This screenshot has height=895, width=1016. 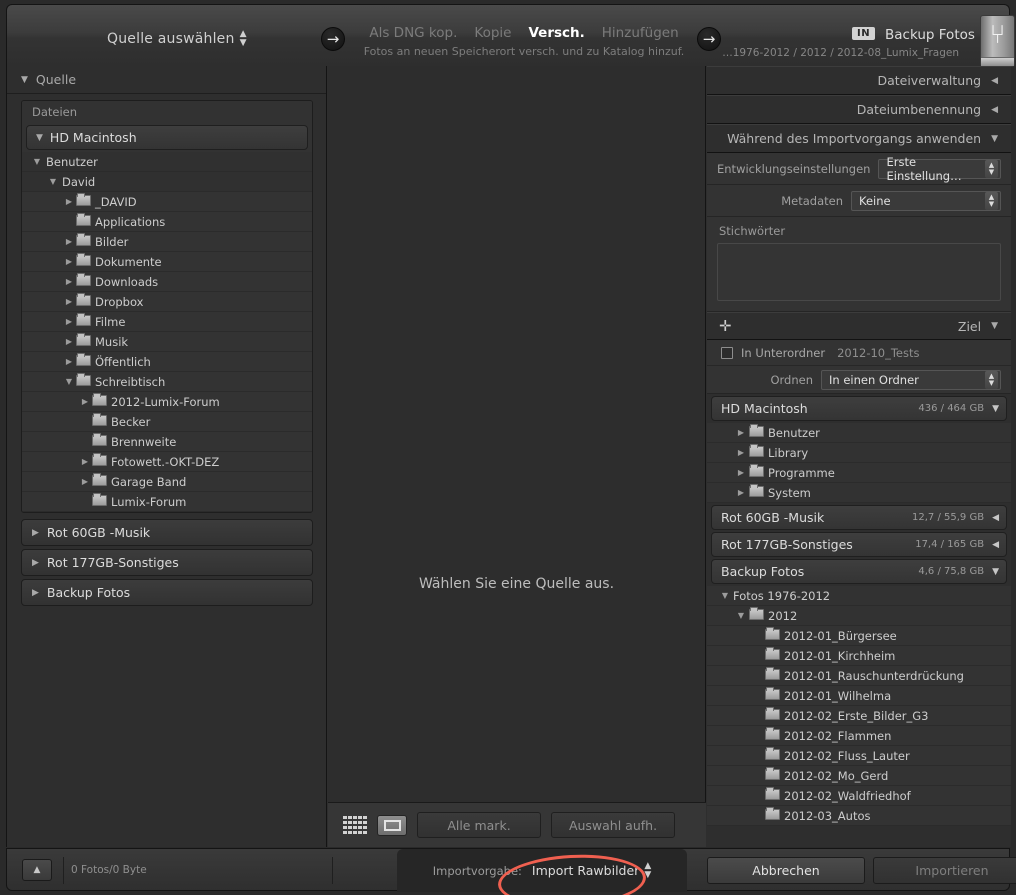 I want to click on source-volume-button: ▶ Rot 177GB-Sonstiges, so click(x=167, y=562).